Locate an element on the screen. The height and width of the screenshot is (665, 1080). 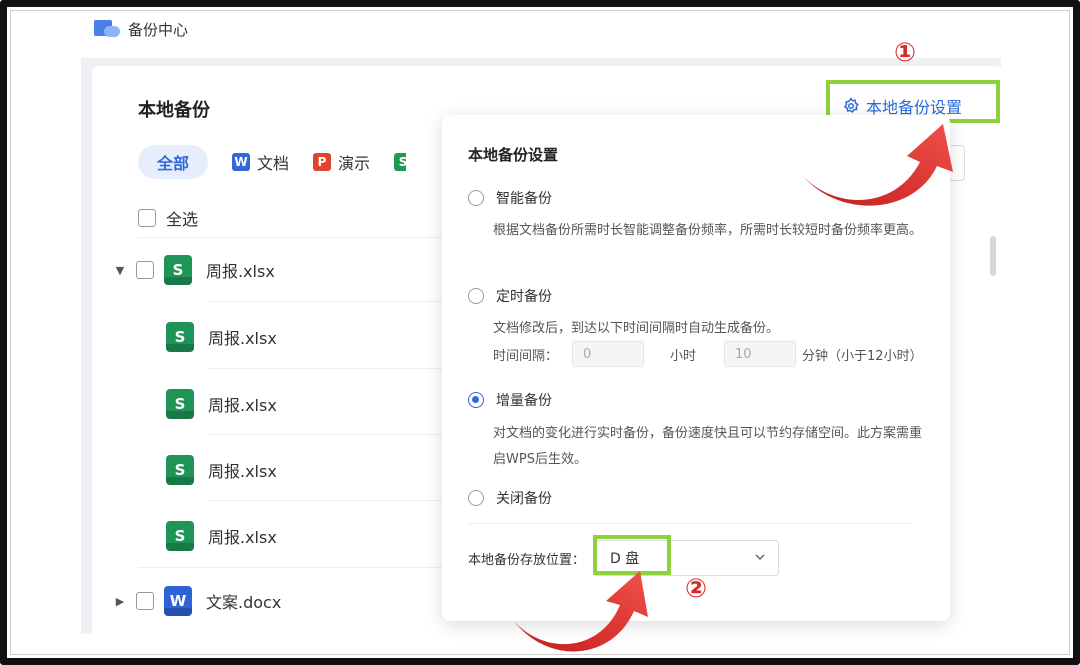
step1-badge: ① is located at coordinates (905, 53).